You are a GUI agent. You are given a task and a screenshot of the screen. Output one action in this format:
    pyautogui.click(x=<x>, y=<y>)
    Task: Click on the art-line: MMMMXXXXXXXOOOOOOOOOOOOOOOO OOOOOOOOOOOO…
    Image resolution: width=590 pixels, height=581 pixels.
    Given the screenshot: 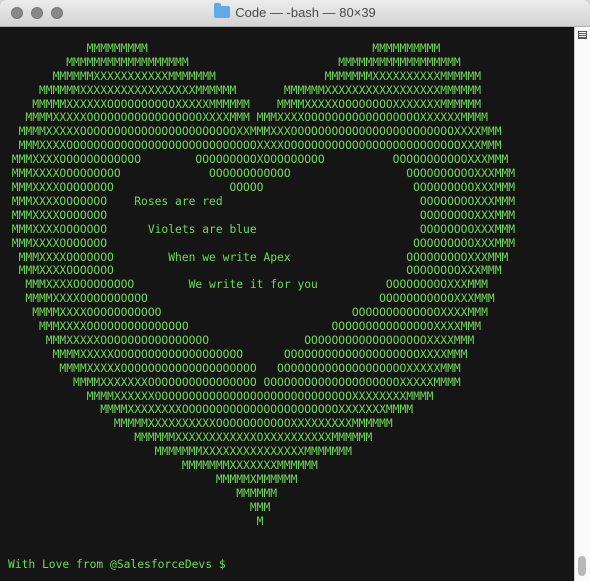 What is the action you would take?
    pyautogui.click(x=233, y=382)
    